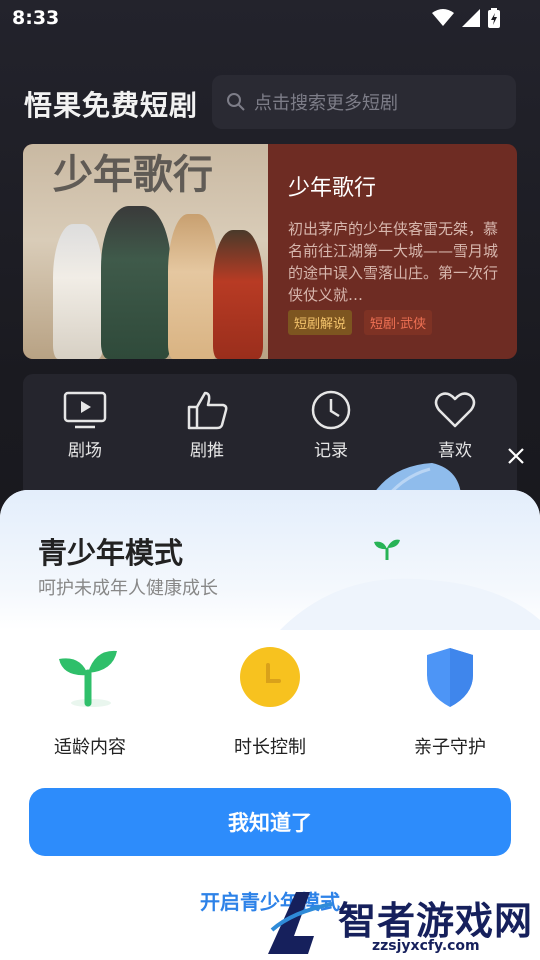  I want to click on watermark-brand: 智者游戏网, so click(436, 921).